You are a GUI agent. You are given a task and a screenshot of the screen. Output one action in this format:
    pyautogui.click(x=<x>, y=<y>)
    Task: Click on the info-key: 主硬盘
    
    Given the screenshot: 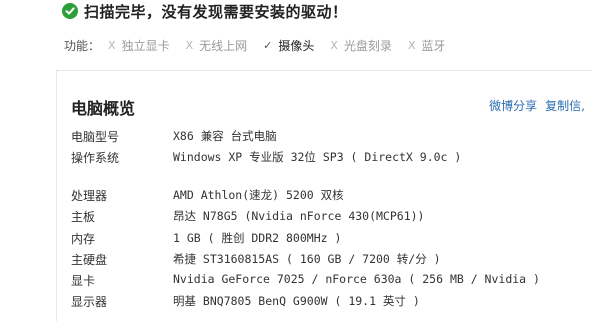 What is the action you would take?
    pyautogui.click(x=89, y=260)
    